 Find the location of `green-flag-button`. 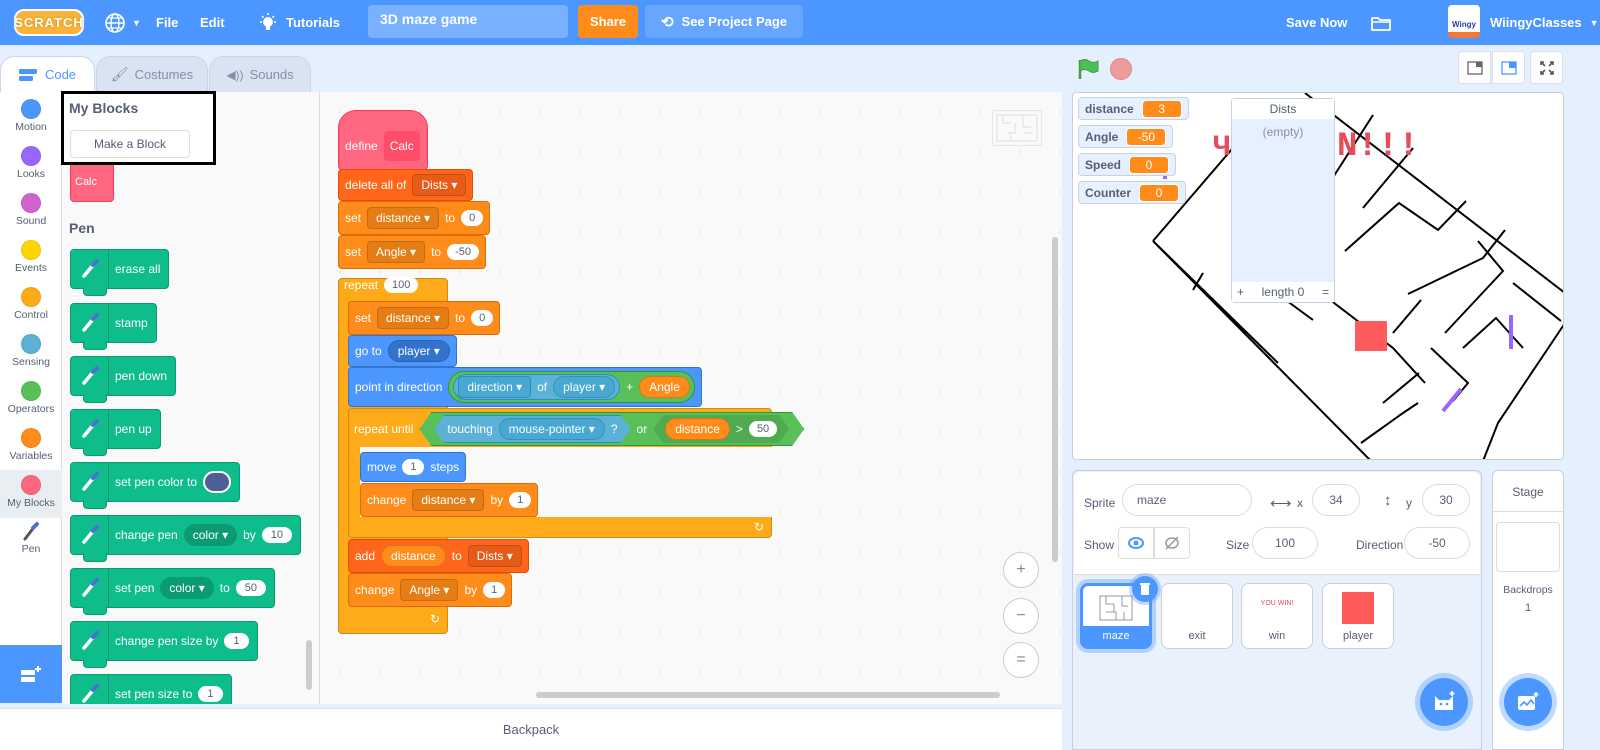

green-flag-button is located at coordinates (1088, 70).